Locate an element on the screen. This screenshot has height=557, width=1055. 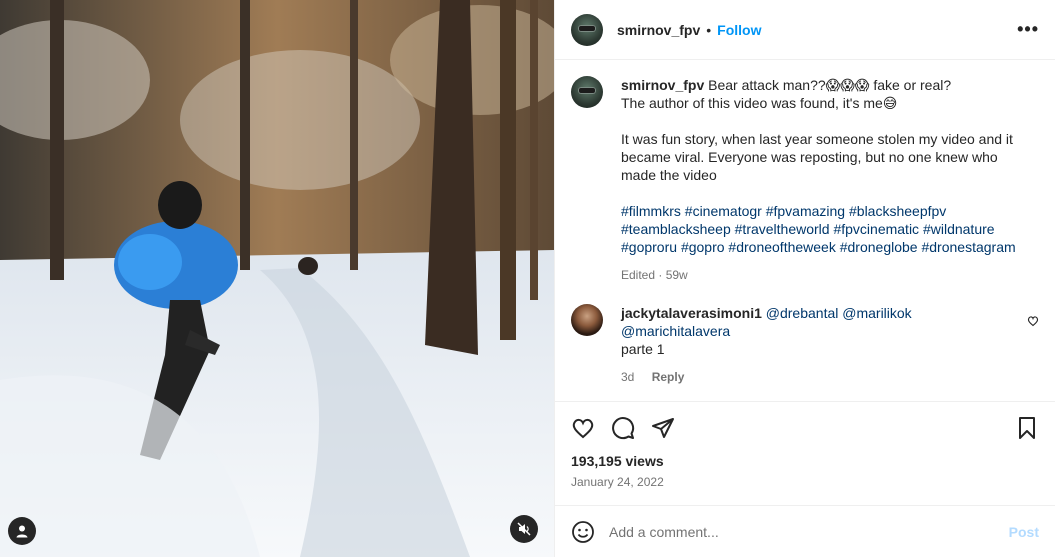
hashtag: #droneglobe is located at coordinates (879, 247).